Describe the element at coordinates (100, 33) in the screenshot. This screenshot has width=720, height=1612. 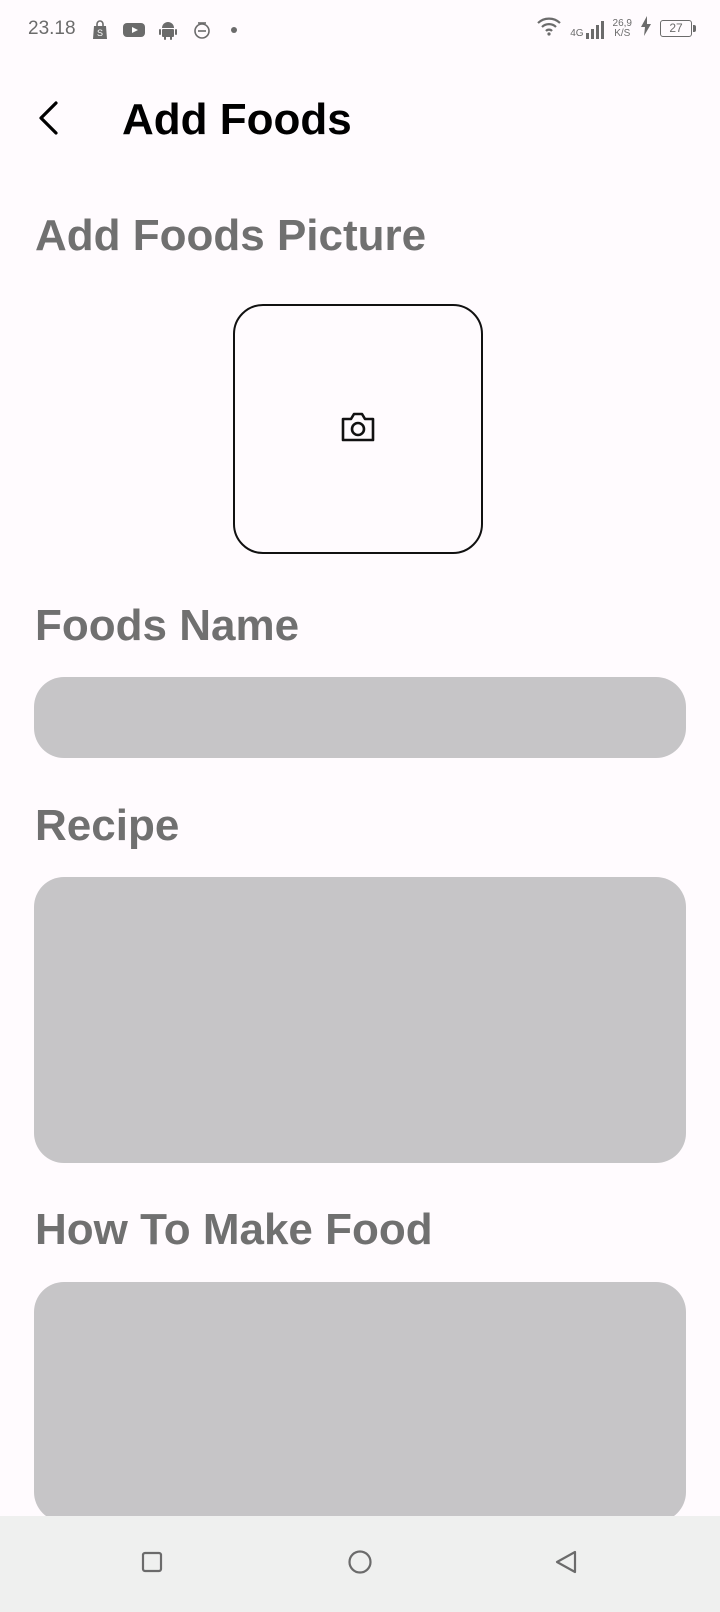
I see `svg-text: S` at that location.